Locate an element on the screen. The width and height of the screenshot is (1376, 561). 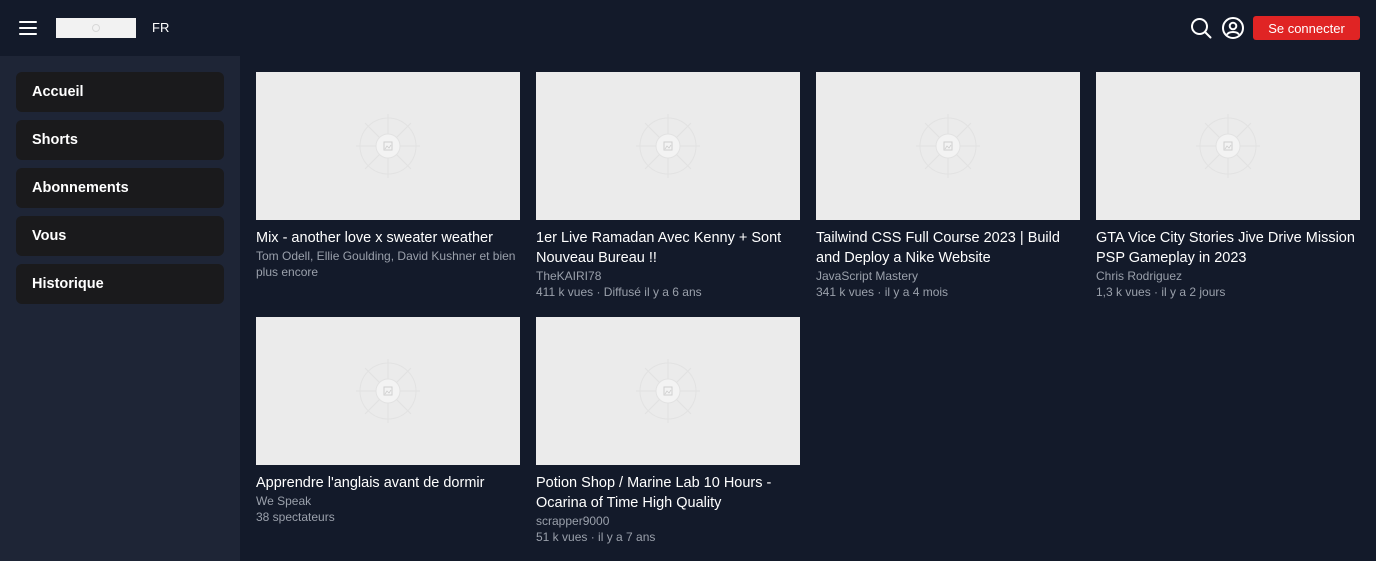
video-title: Mix - another love x sweater weather is located at coordinates (388, 238).